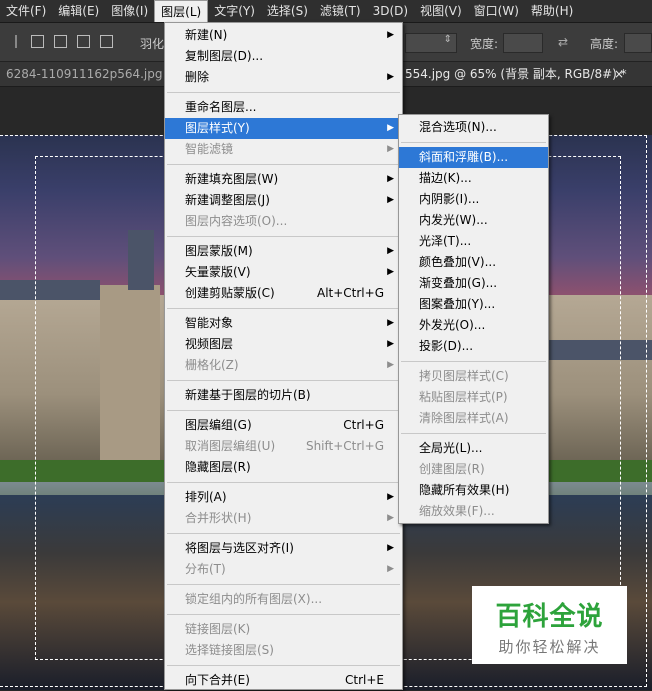  What do you see at coordinates (283, 251) in the screenshot?
I see `layer-menu-item-12: 图层蒙版(M) ▶` at bounding box center [283, 251].